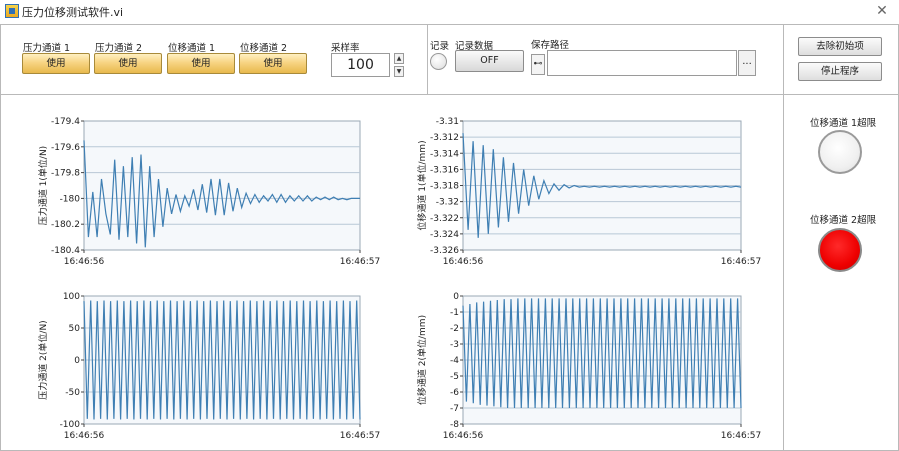  Describe the element at coordinates (222, 185) in the screenshot. I see `chart-pressure-1-plot-area` at that location.